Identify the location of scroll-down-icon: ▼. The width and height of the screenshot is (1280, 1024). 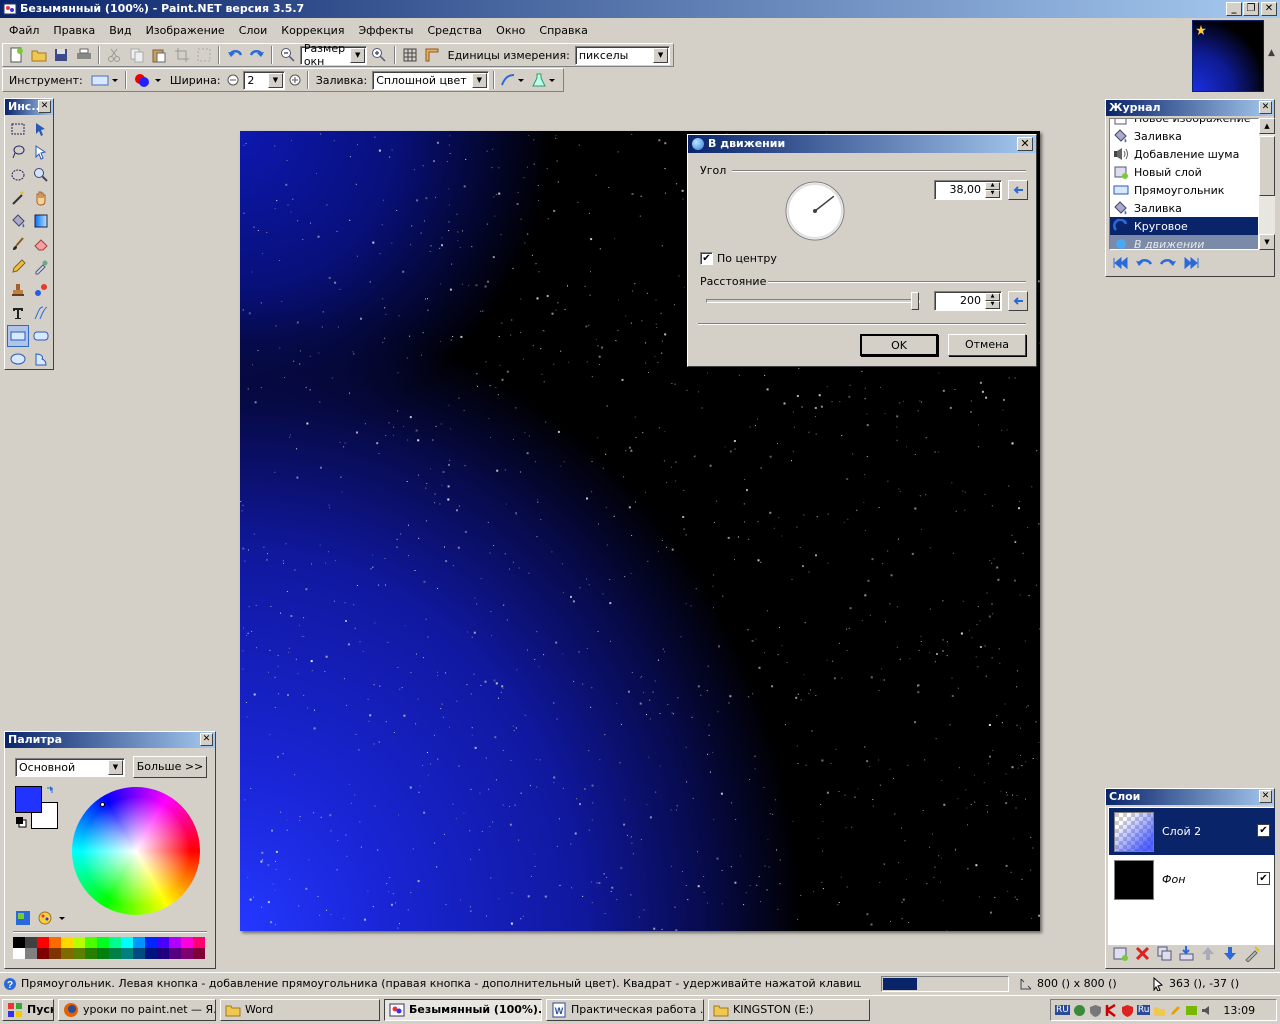
(1267, 242).